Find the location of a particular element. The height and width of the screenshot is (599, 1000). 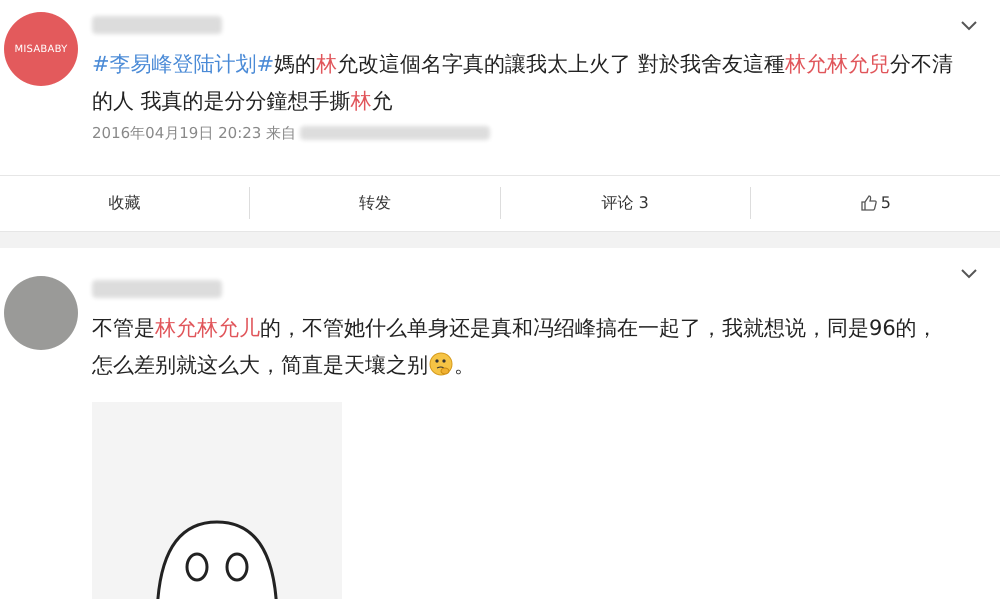

post-text: #李易峰登陆计划#媽的林允改這個名字真的讓我太上火了 對於我舍友這種林允林允兒分不清的人 我真的是分分鐘想手撕林允 is located at coordinates (523, 83).